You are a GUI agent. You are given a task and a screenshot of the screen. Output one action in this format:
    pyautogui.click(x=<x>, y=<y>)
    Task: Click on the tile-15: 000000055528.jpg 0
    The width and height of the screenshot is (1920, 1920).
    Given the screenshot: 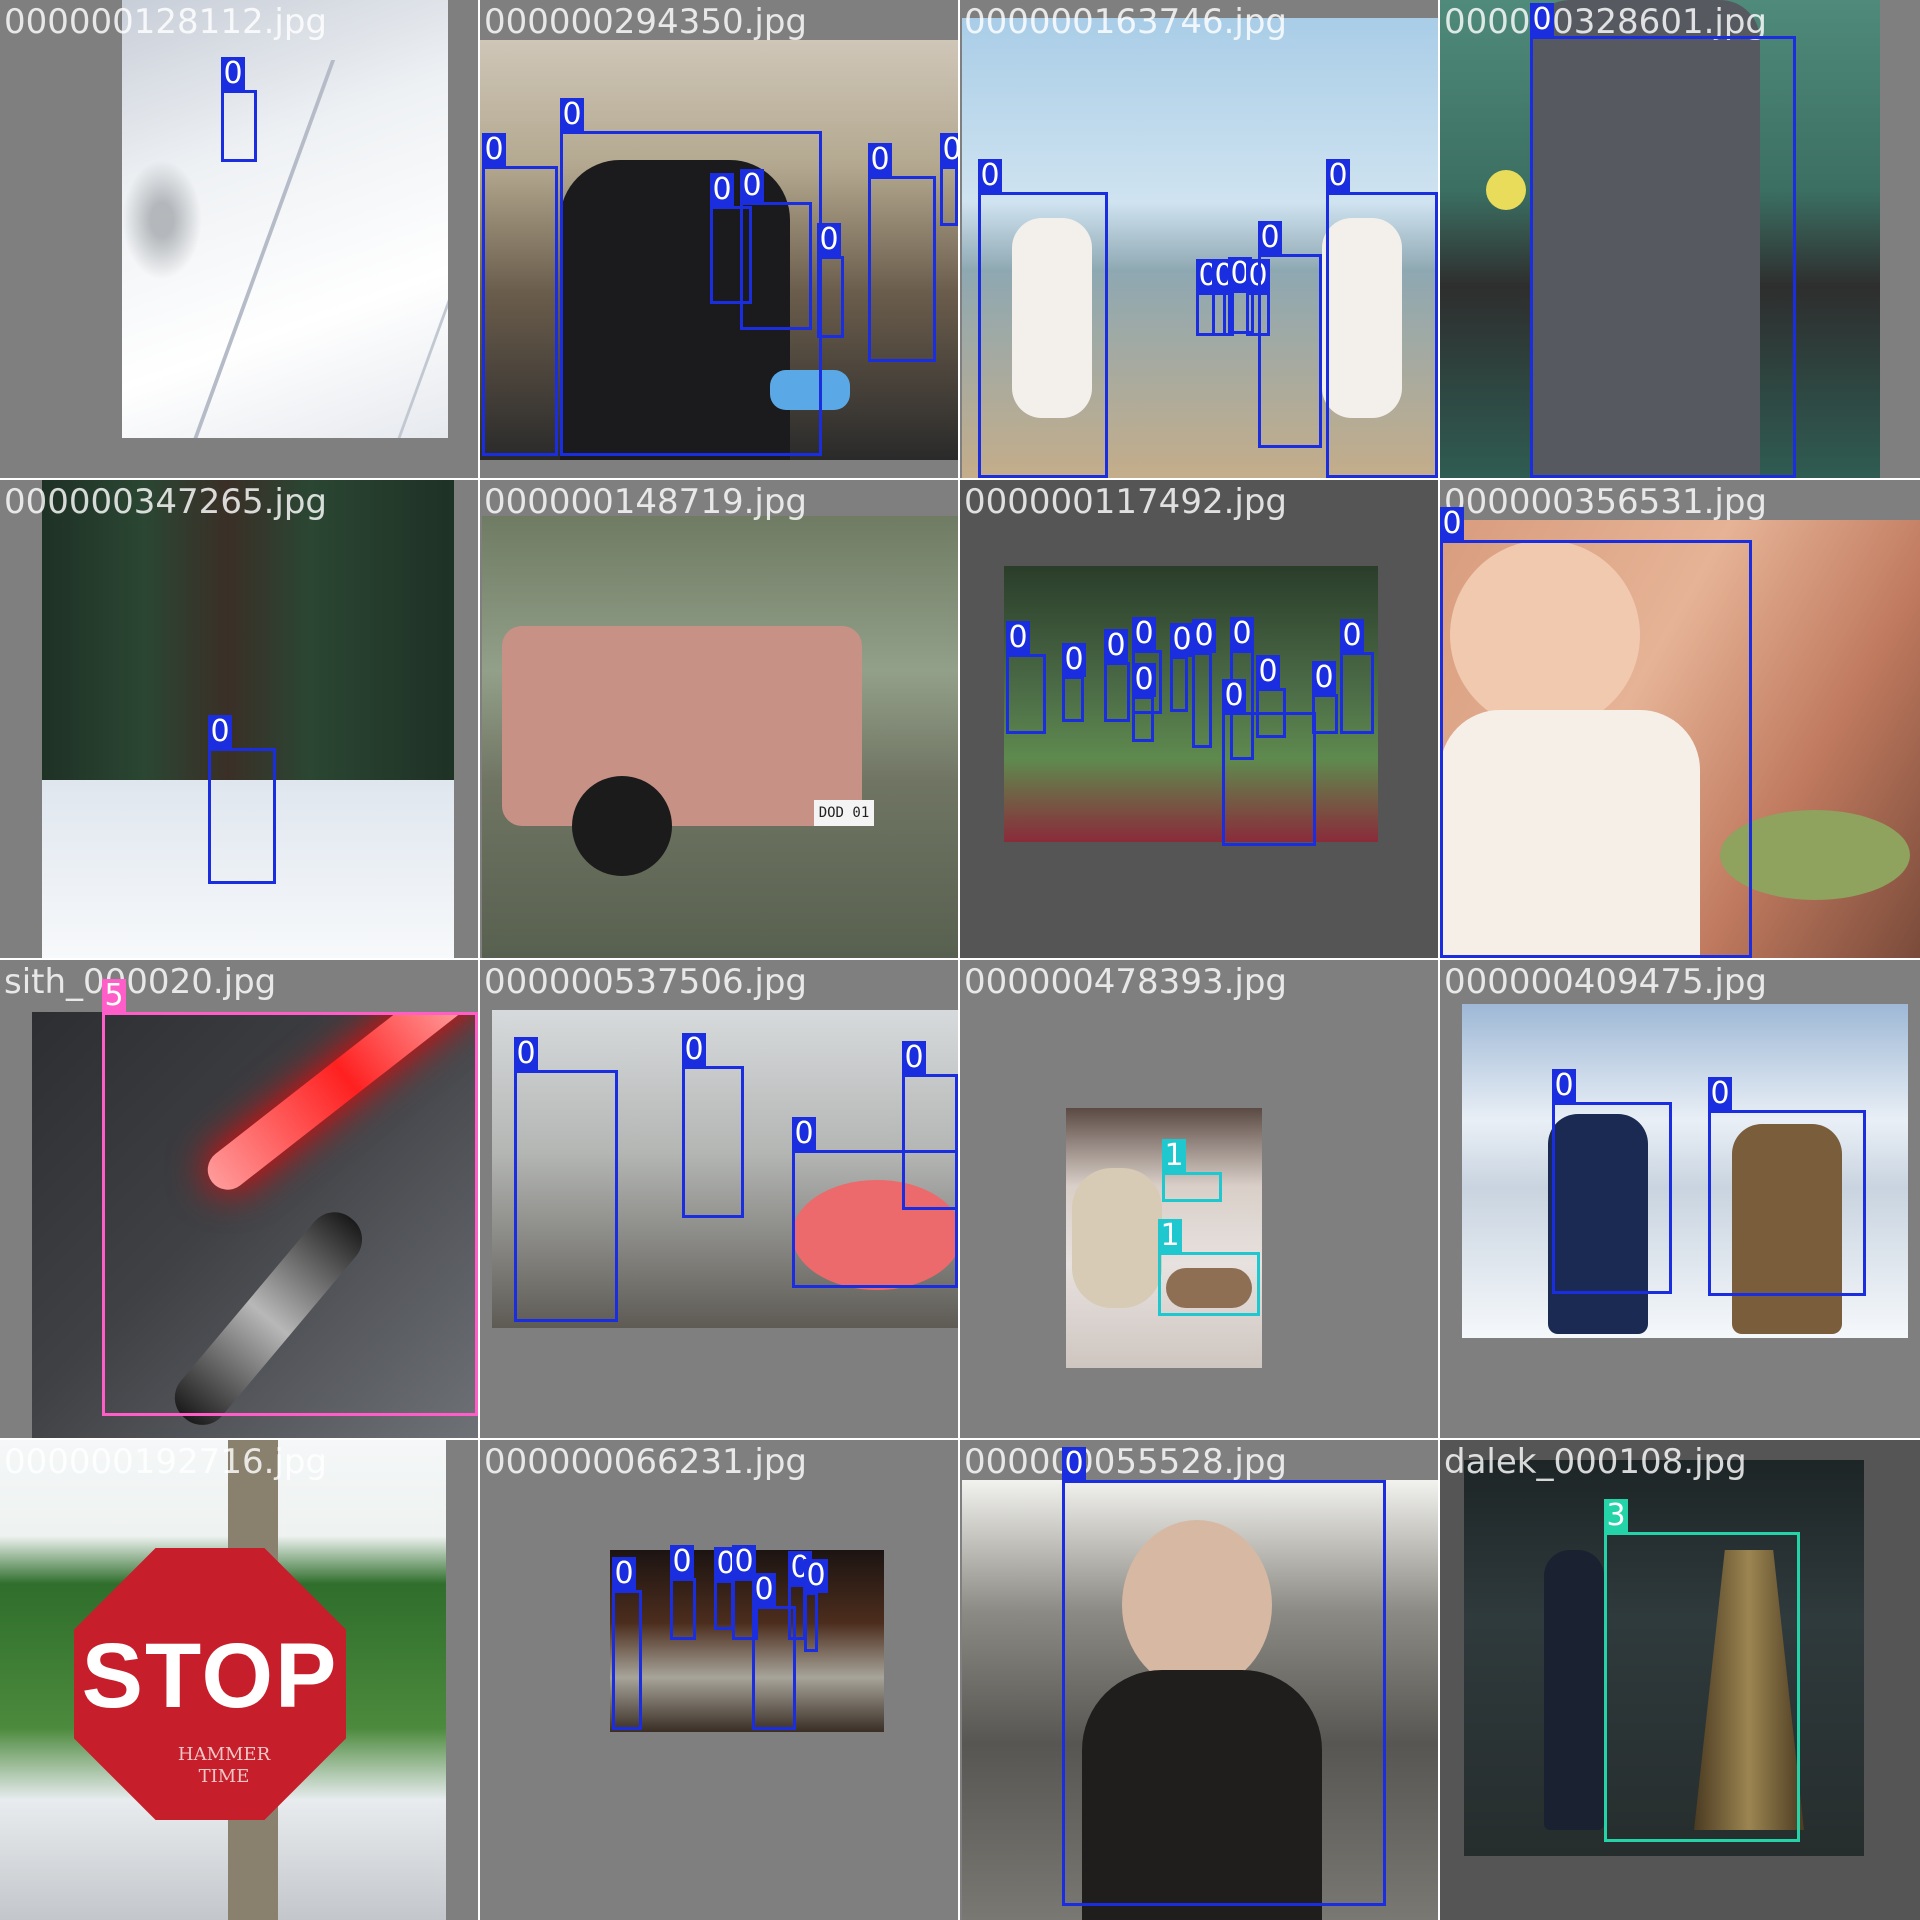 What is the action you would take?
    pyautogui.click(x=1199, y=1680)
    